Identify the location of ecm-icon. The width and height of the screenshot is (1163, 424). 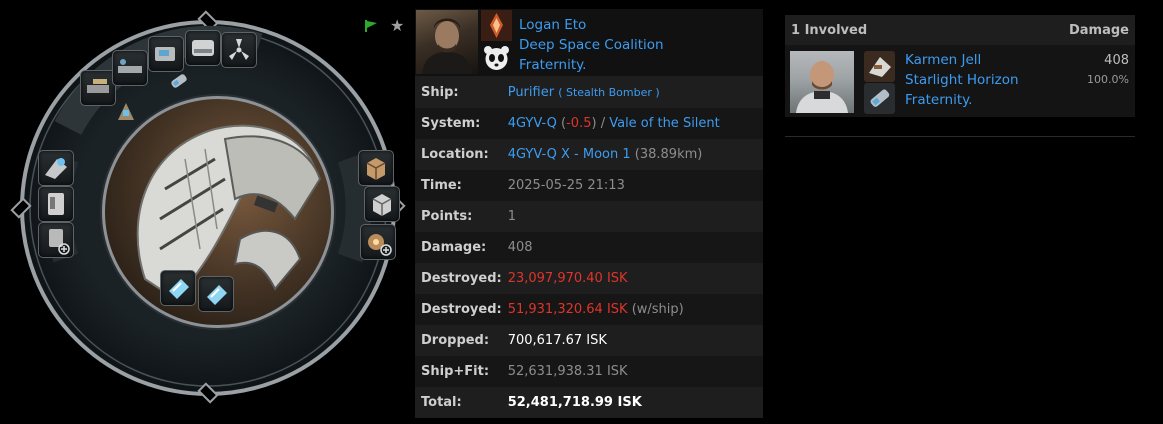
(56, 168).